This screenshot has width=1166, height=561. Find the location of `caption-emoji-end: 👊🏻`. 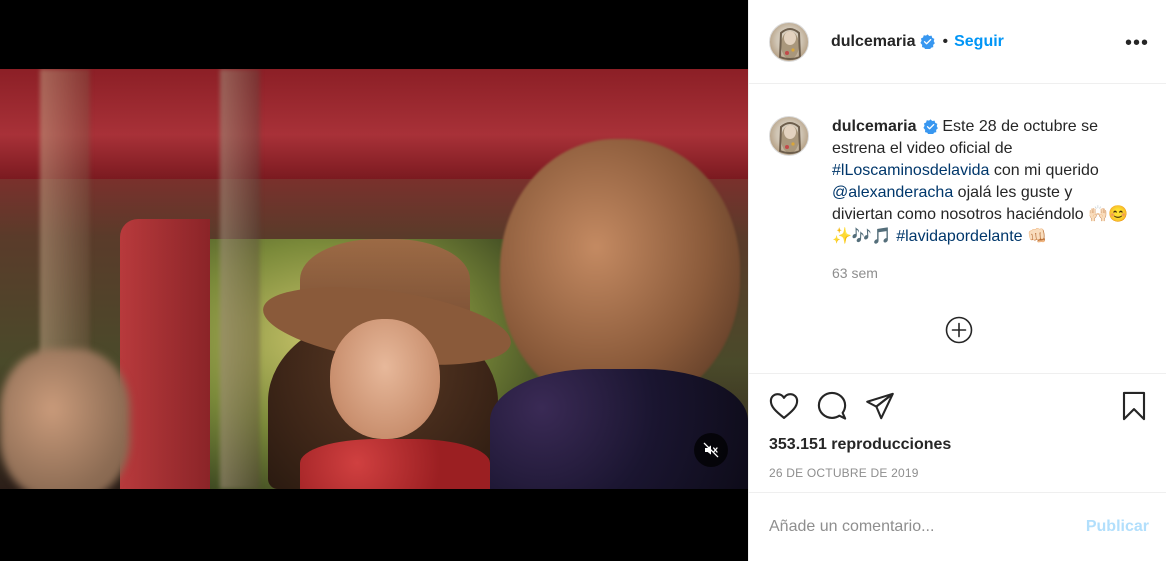

caption-emoji-end: 👊🏻 is located at coordinates (1037, 236).